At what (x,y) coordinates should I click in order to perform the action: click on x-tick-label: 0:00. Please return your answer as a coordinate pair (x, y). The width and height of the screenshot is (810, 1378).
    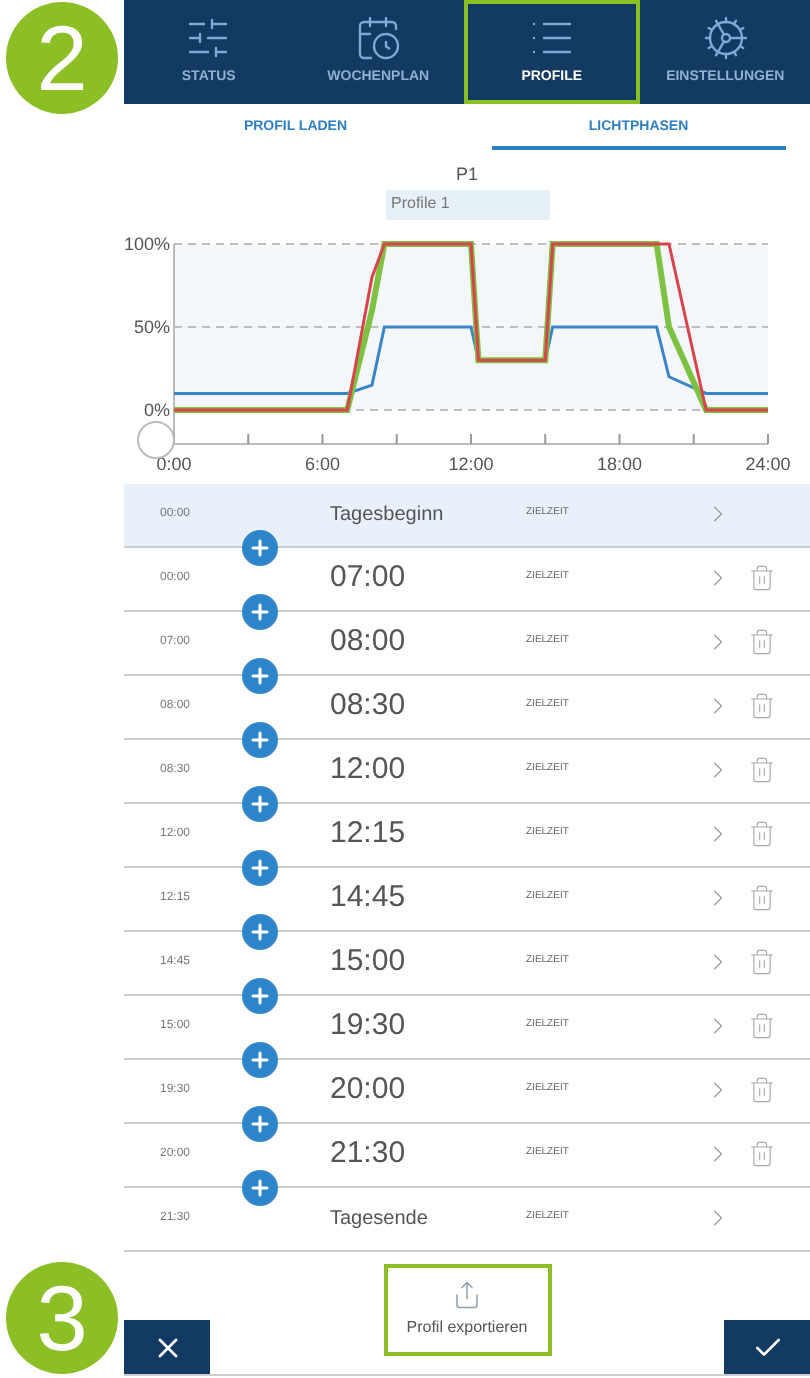
    Looking at the image, I should click on (174, 463).